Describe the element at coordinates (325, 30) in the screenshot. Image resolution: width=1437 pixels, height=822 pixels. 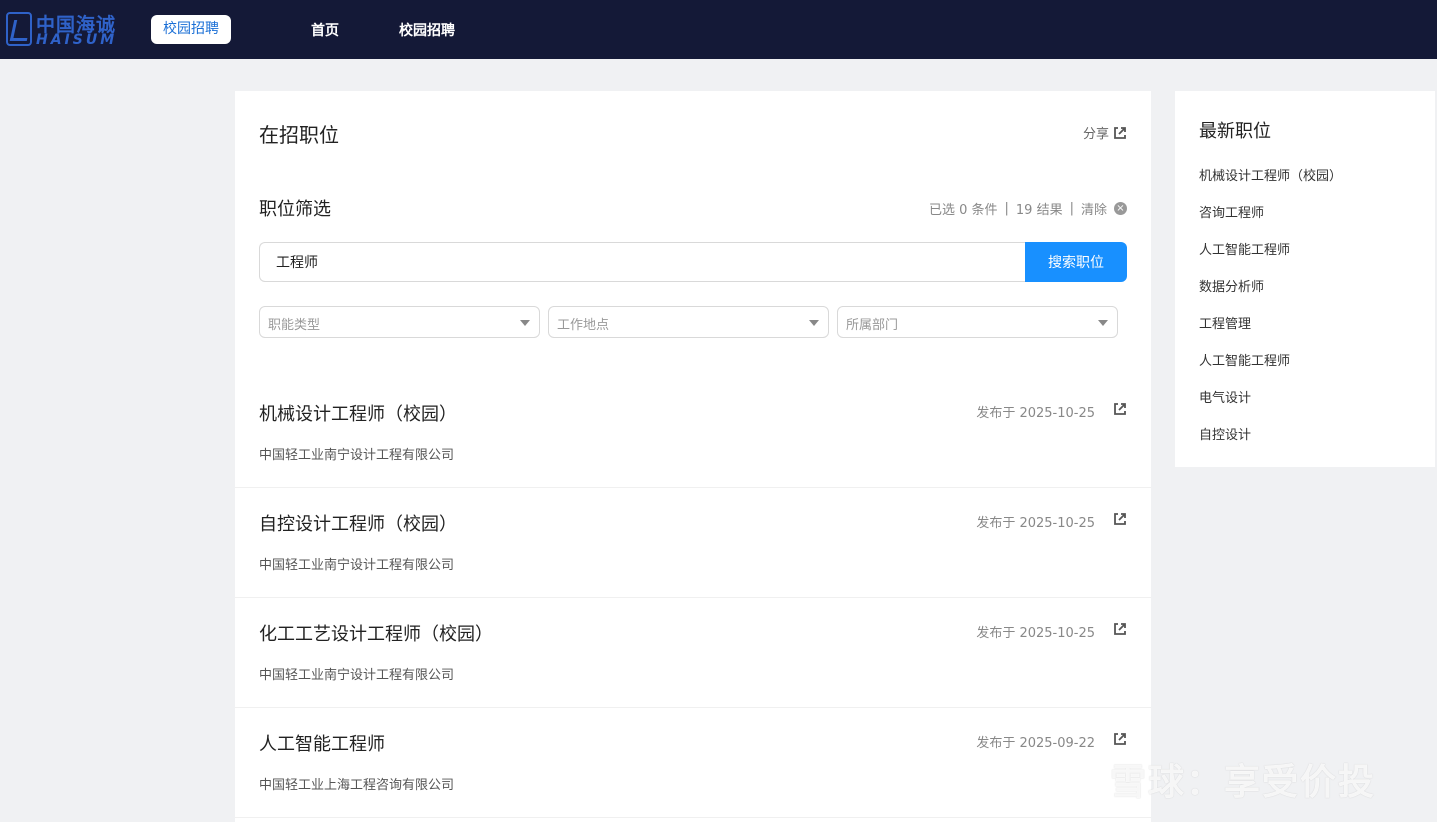
I see `nav-home-link: 首页` at that location.